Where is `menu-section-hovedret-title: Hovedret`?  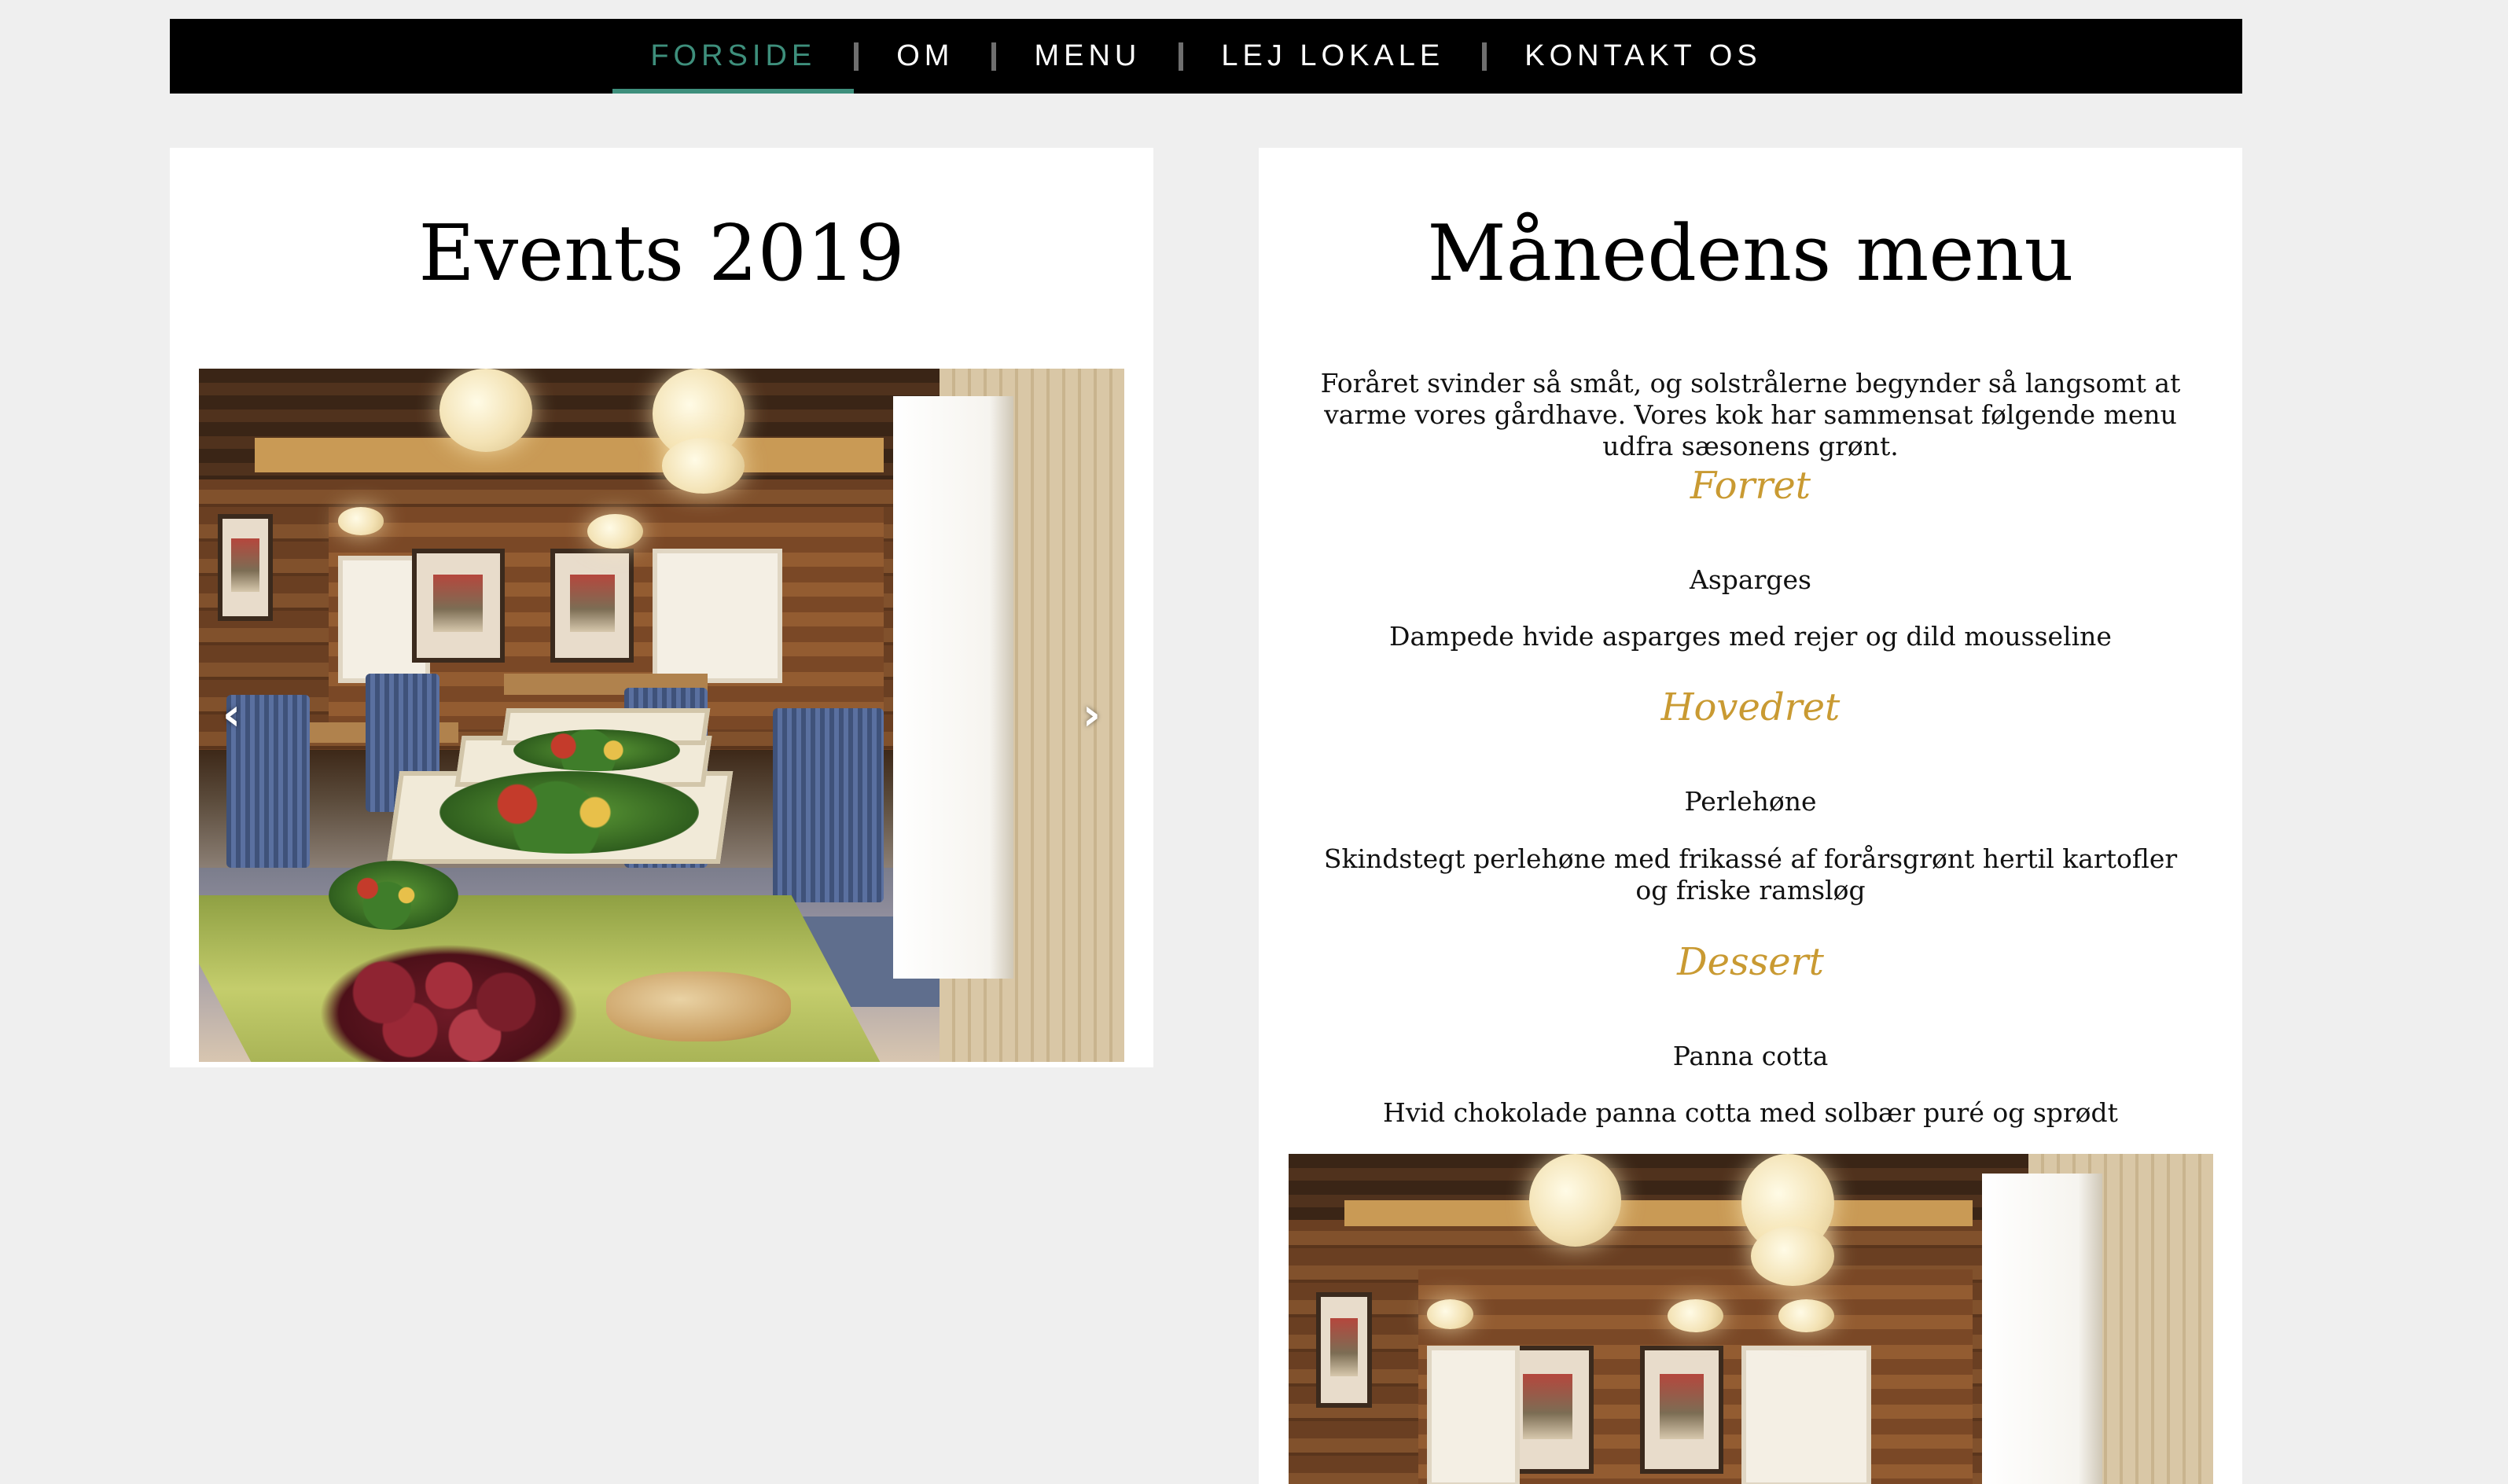 menu-section-hovedret-title: Hovedret is located at coordinates (1750, 707).